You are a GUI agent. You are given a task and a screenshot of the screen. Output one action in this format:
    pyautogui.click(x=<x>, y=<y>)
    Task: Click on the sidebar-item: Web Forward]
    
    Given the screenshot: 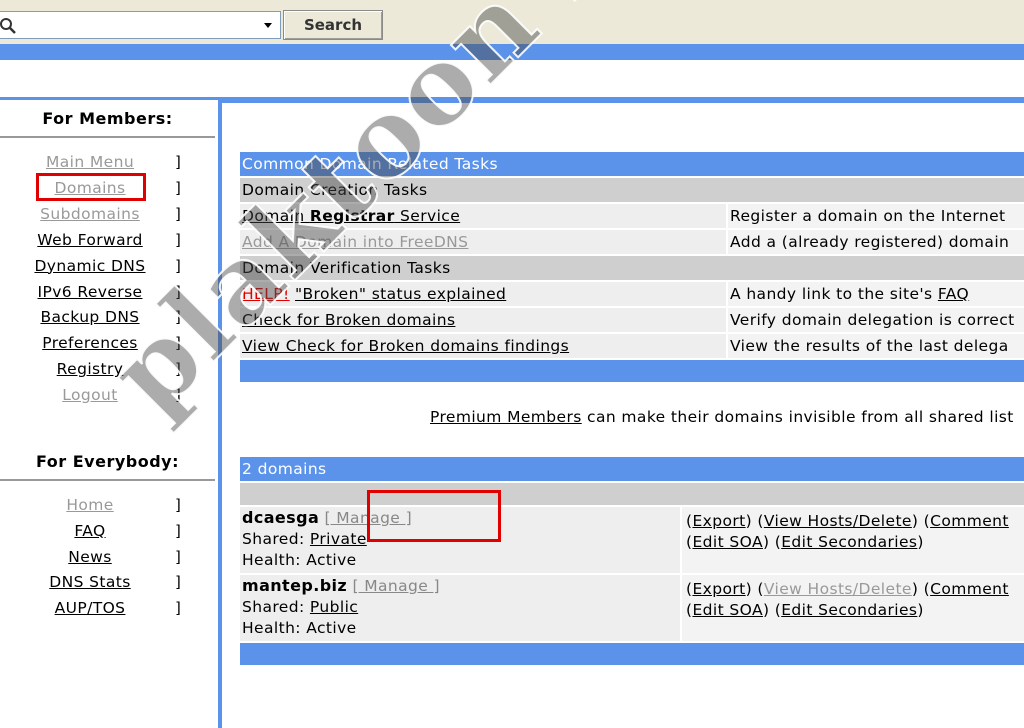 What is the action you would take?
    pyautogui.click(x=91, y=239)
    